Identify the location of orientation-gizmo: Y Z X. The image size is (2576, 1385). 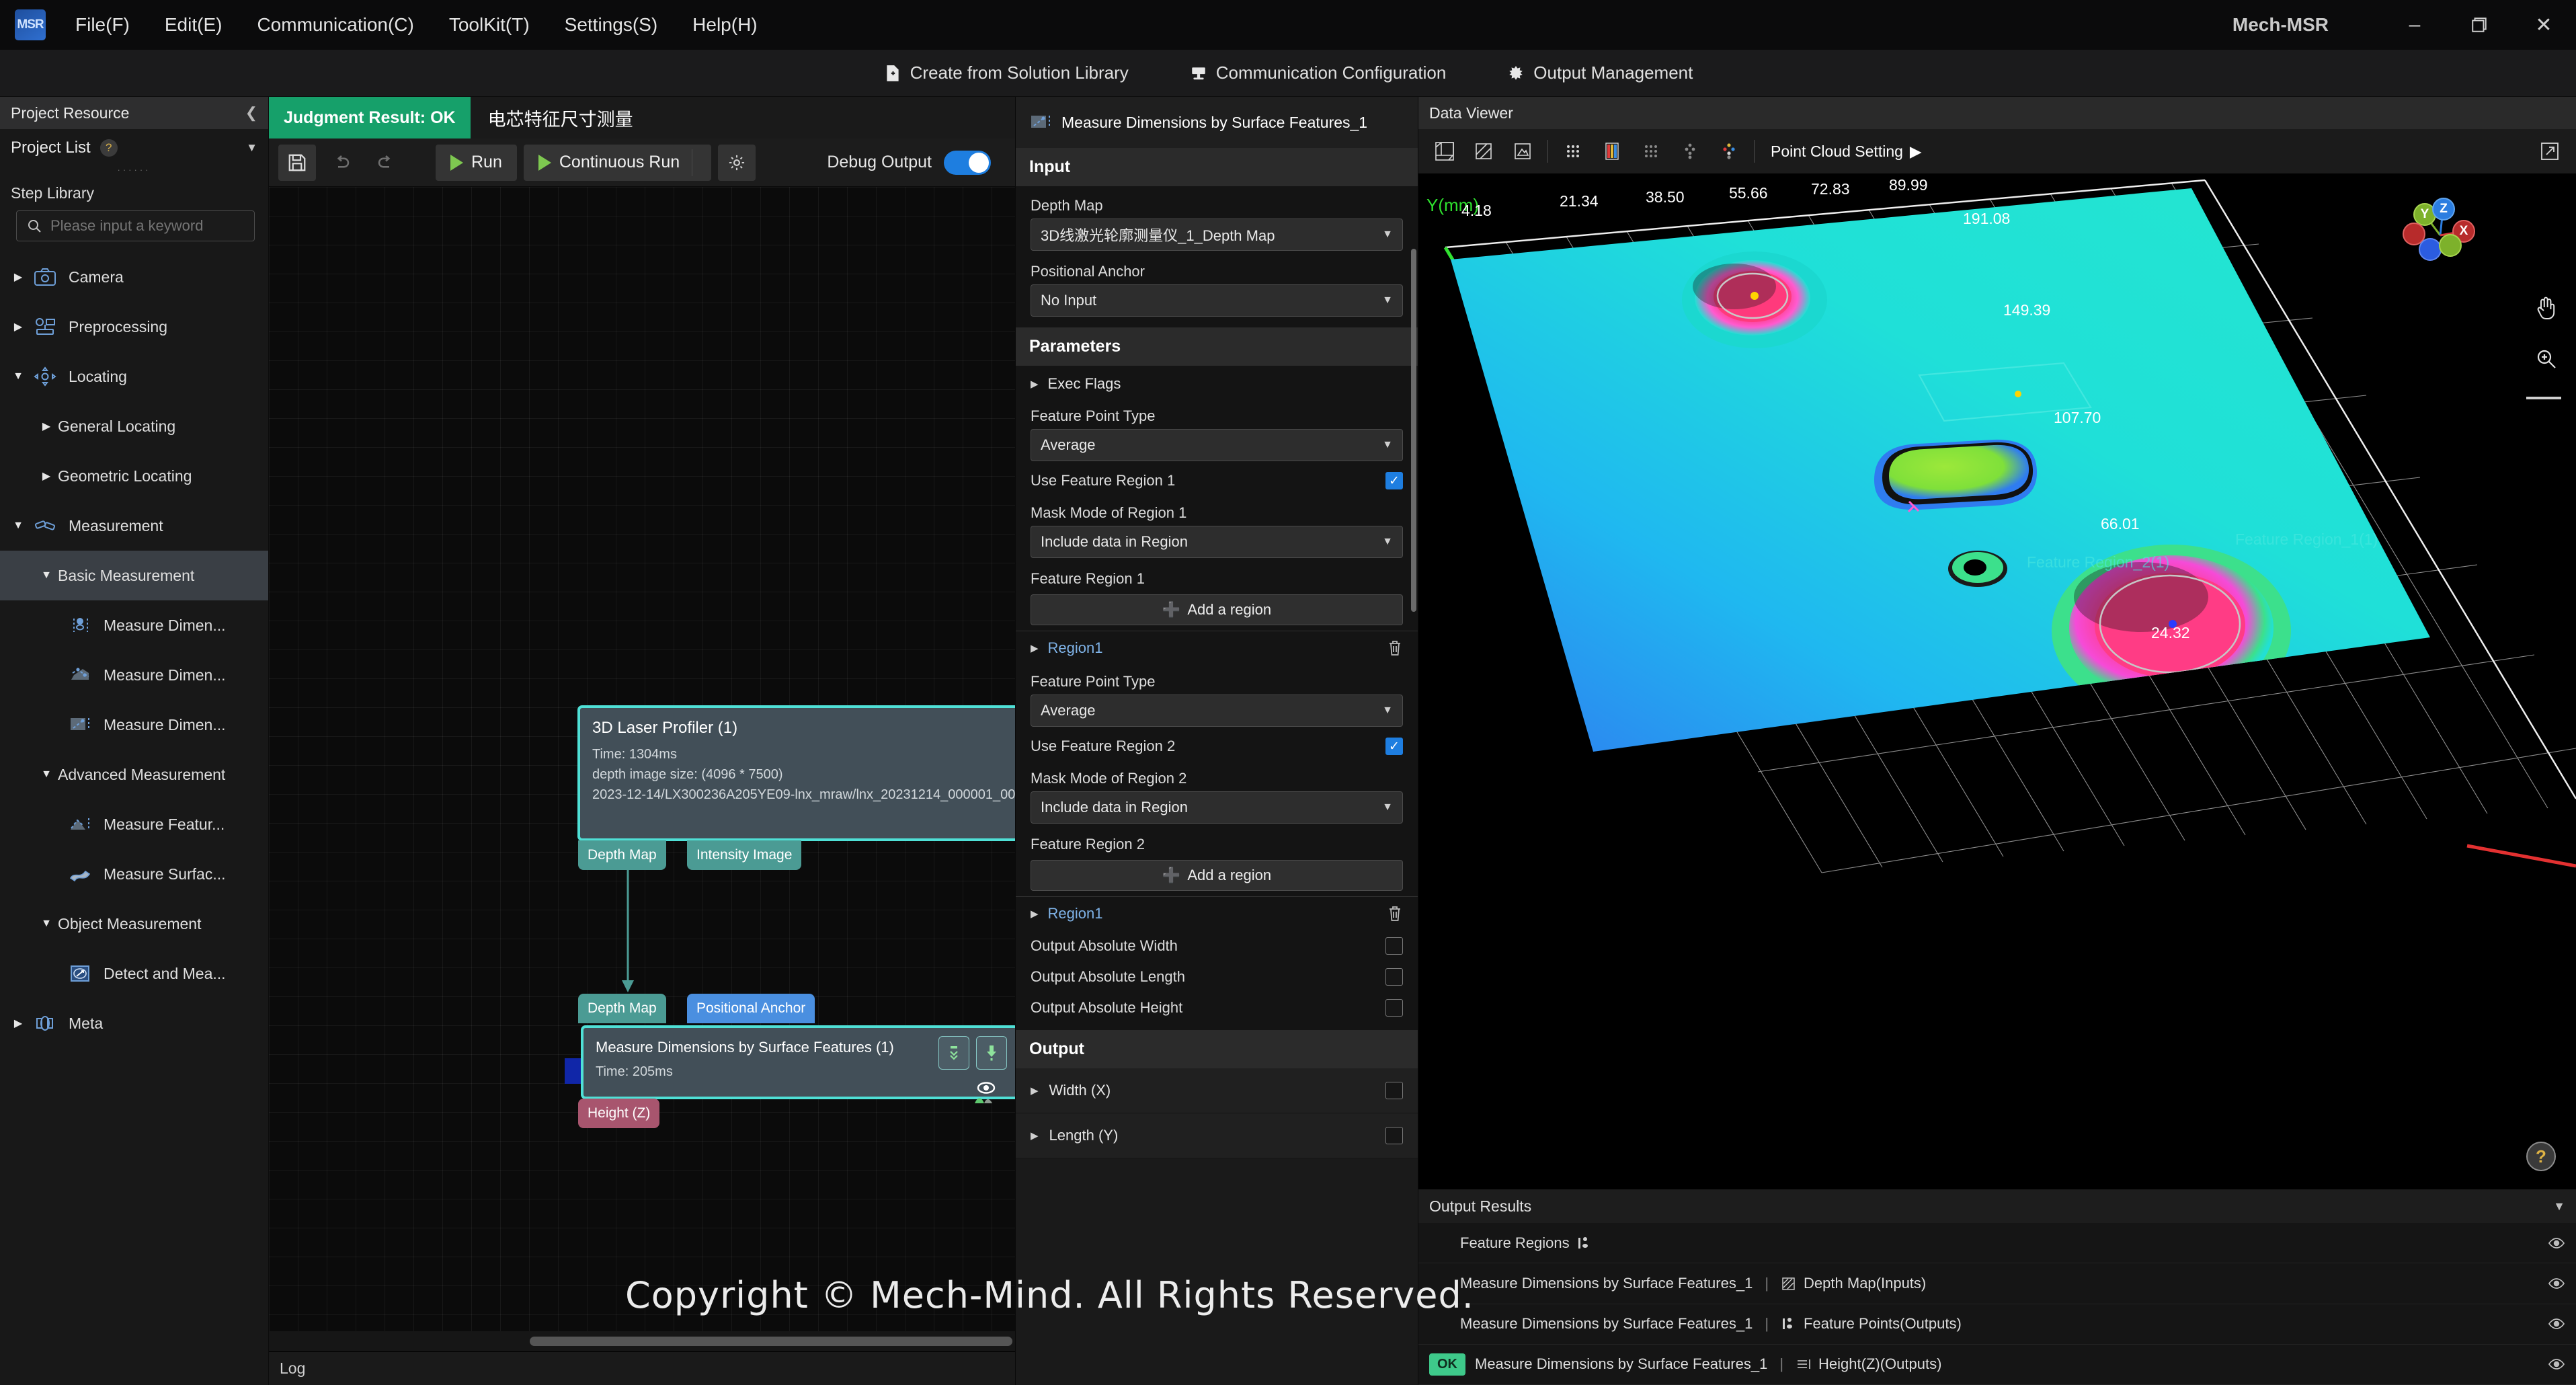
(2441, 234).